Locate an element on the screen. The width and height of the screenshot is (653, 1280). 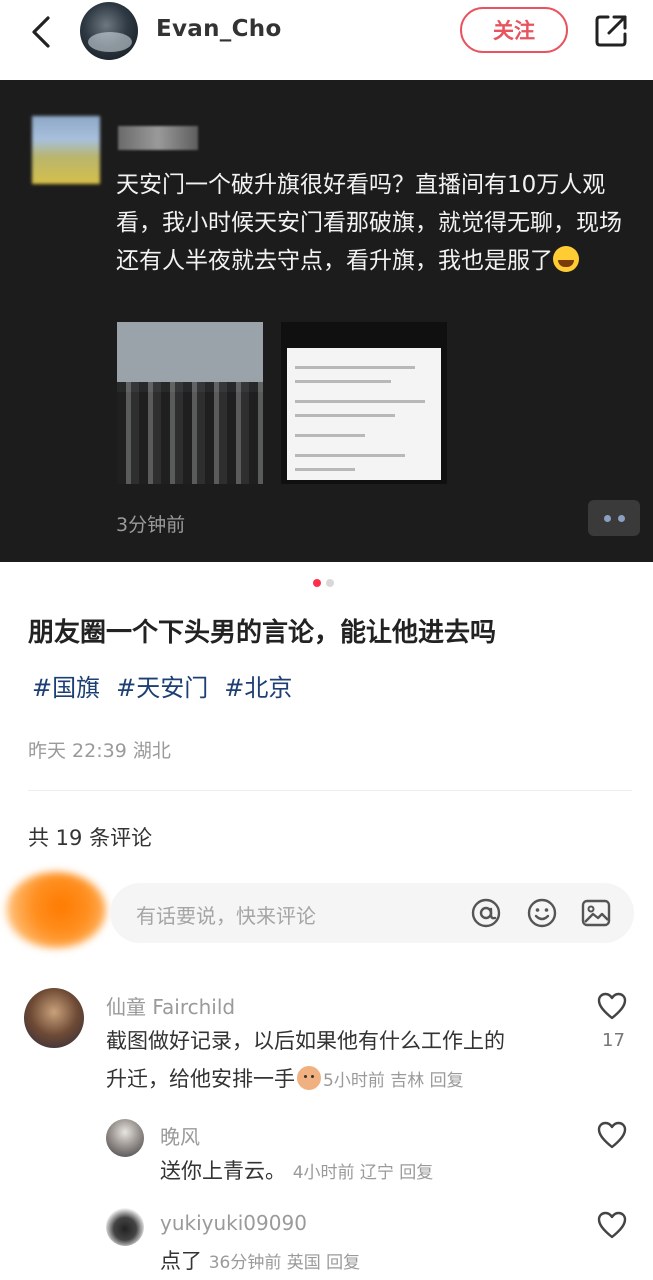
pig-emoji-icon is located at coordinates (309, 1078).